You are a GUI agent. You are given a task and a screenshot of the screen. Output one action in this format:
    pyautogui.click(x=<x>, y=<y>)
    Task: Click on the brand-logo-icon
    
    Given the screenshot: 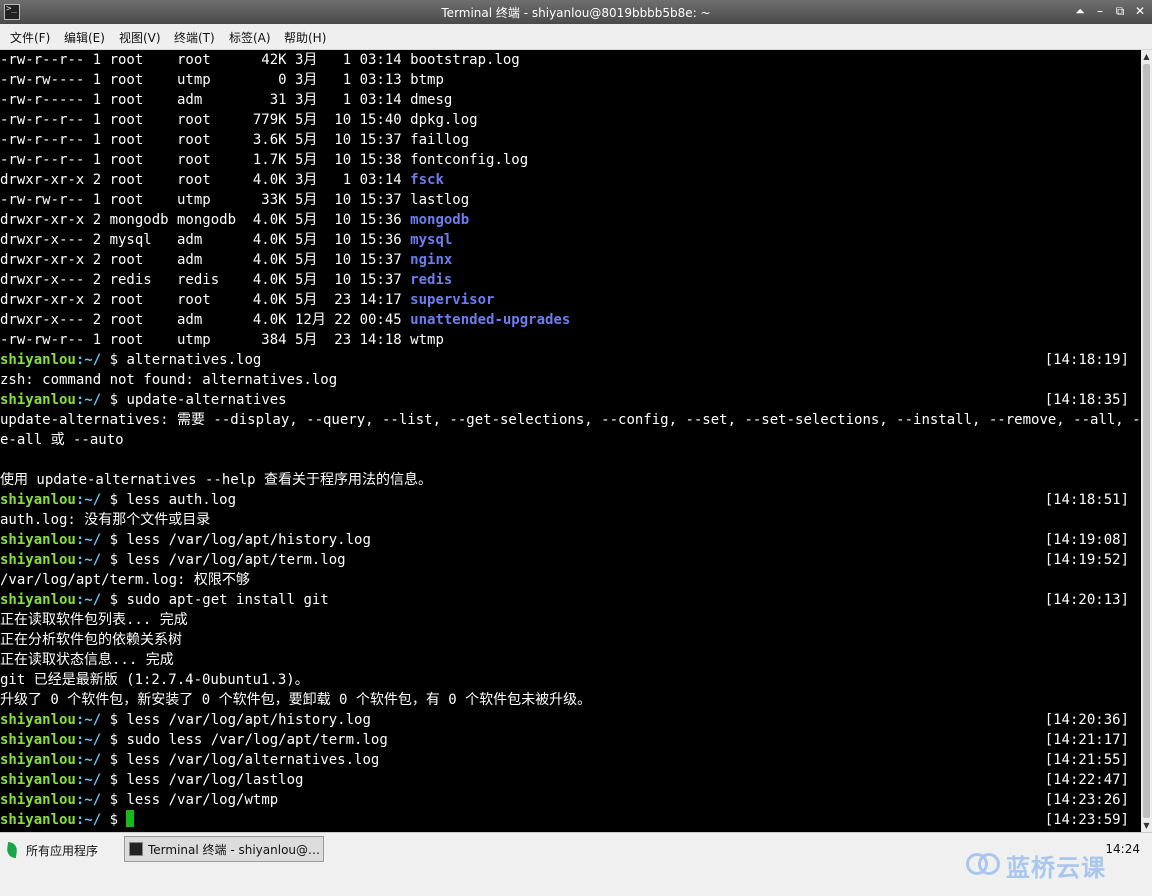 What is the action you would take?
    pyautogui.click(x=982, y=865)
    